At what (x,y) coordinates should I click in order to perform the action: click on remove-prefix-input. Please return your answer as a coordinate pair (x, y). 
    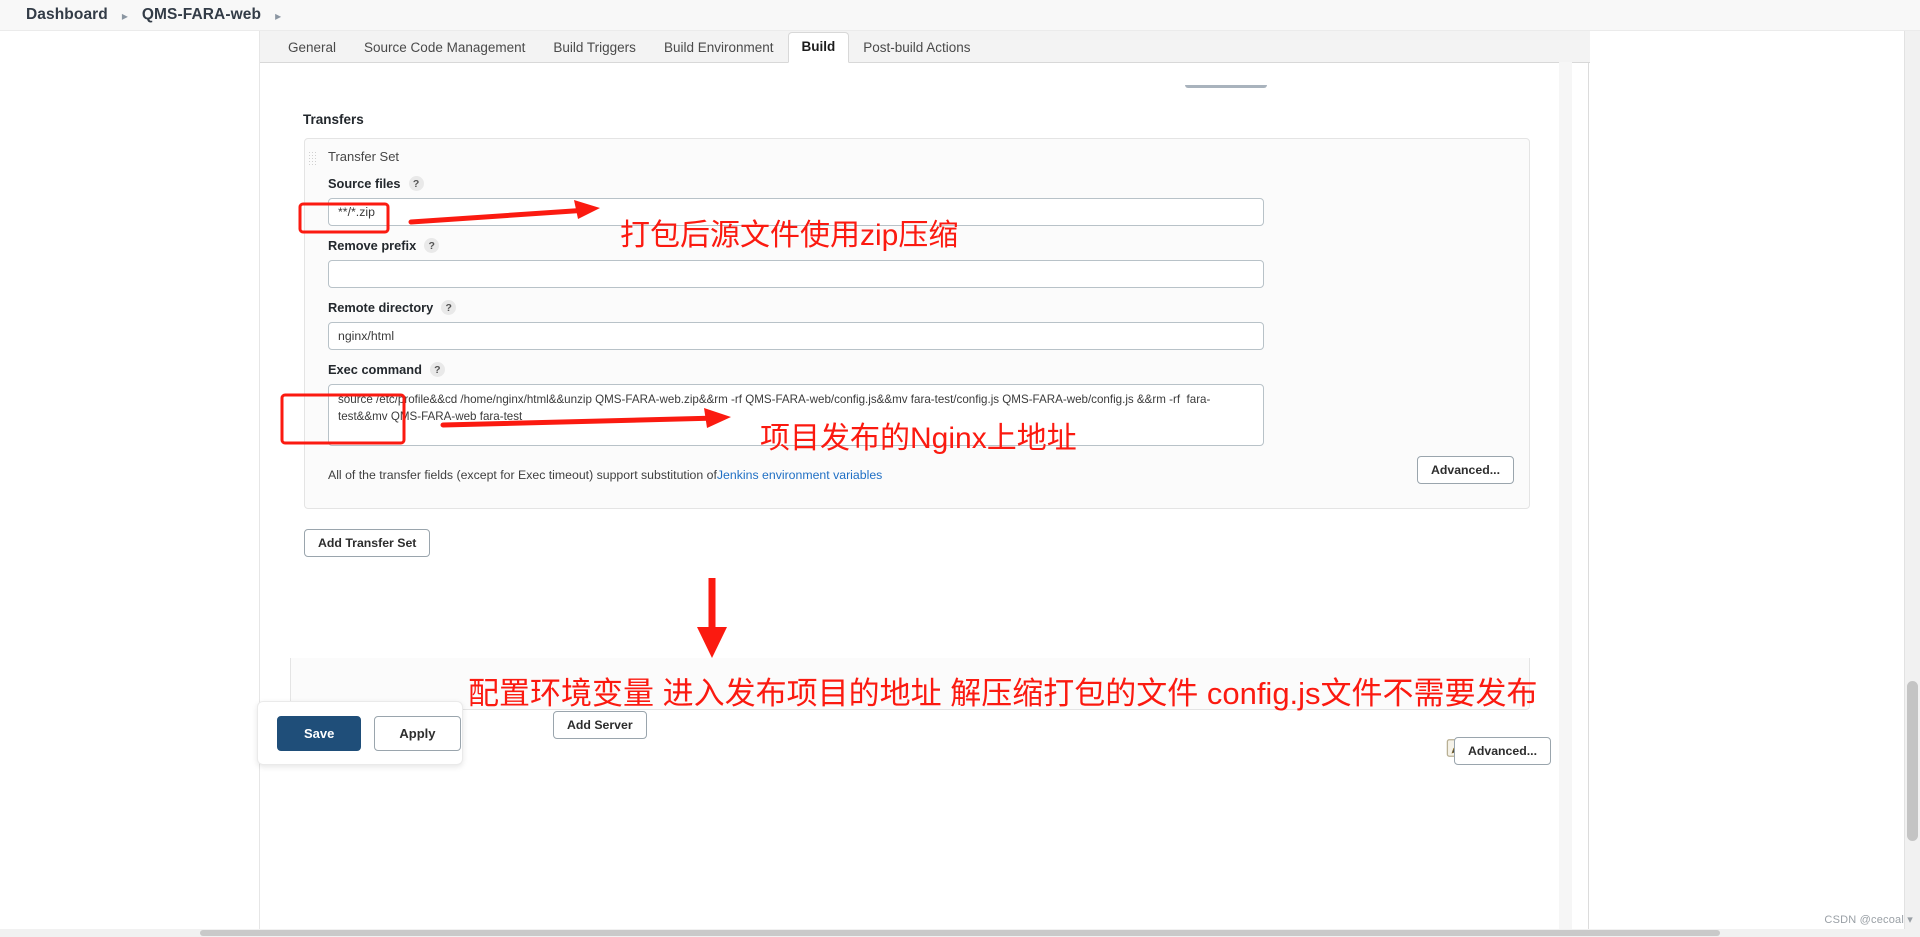
    Looking at the image, I should click on (796, 274).